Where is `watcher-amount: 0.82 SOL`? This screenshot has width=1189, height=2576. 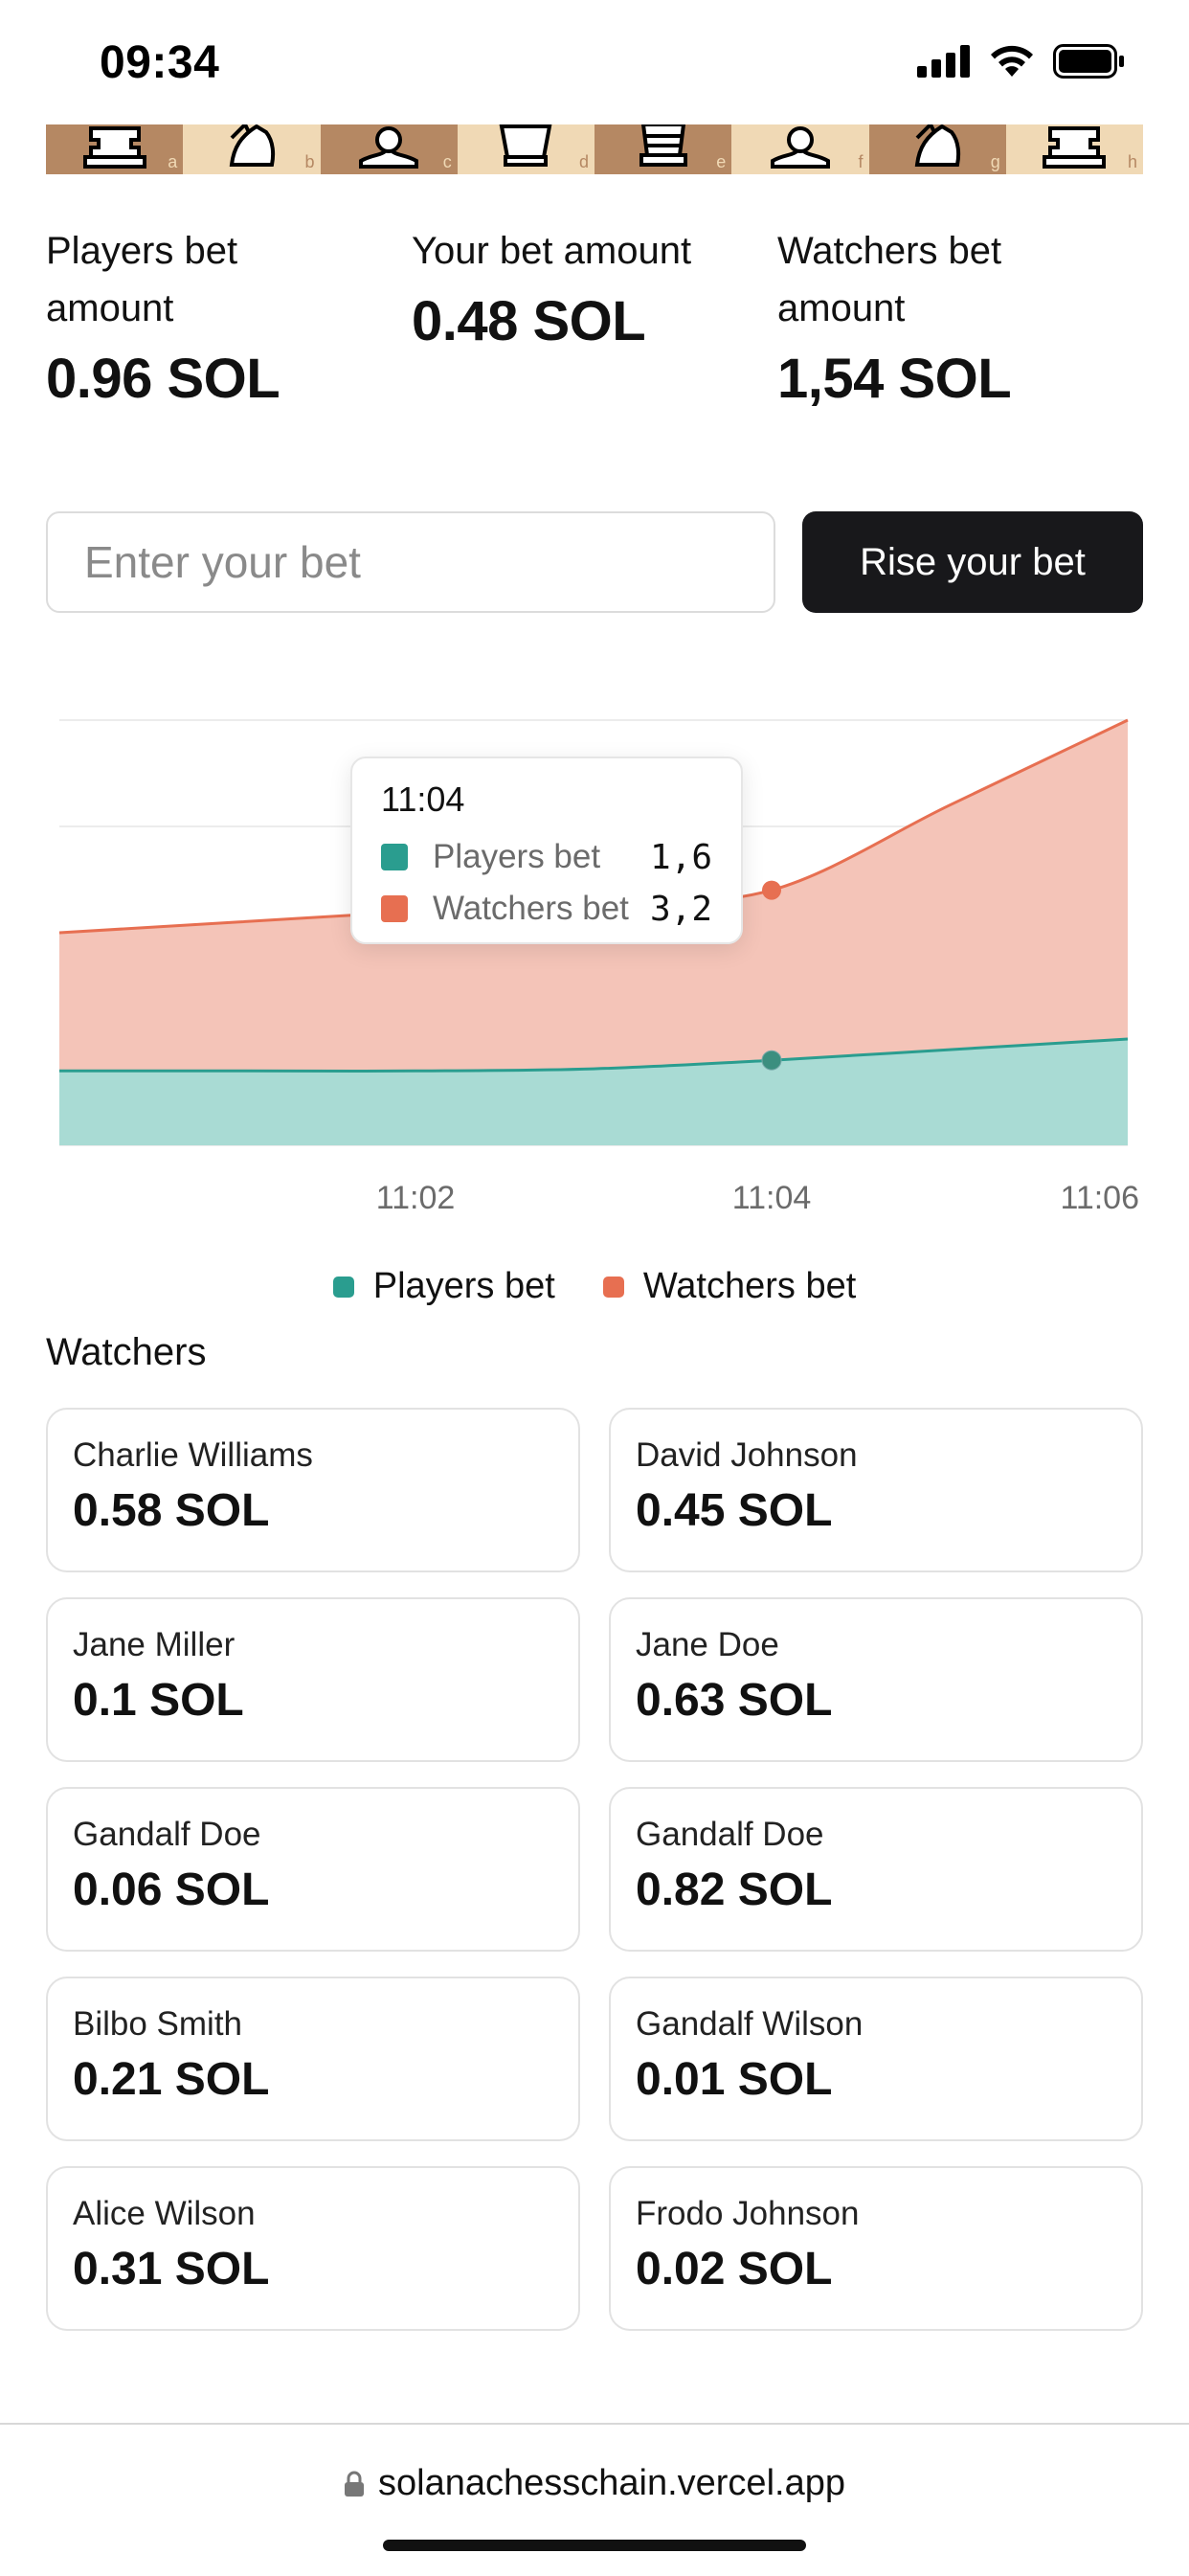
watcher-amount: 0.82 SOL is located at coordinates (734, 1889).